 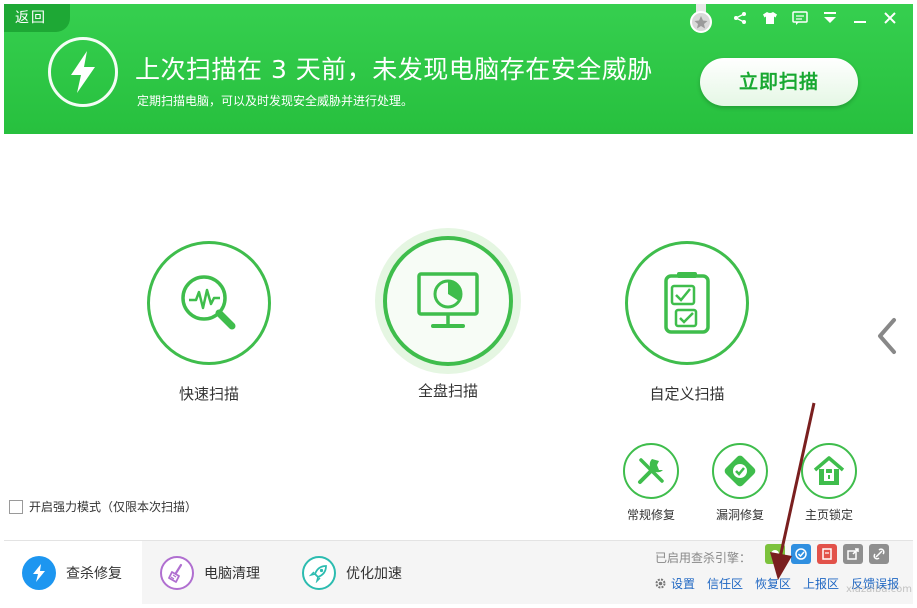 I want to click on custom-scan-label: 自定义扫描, so click(x=687, y=393).